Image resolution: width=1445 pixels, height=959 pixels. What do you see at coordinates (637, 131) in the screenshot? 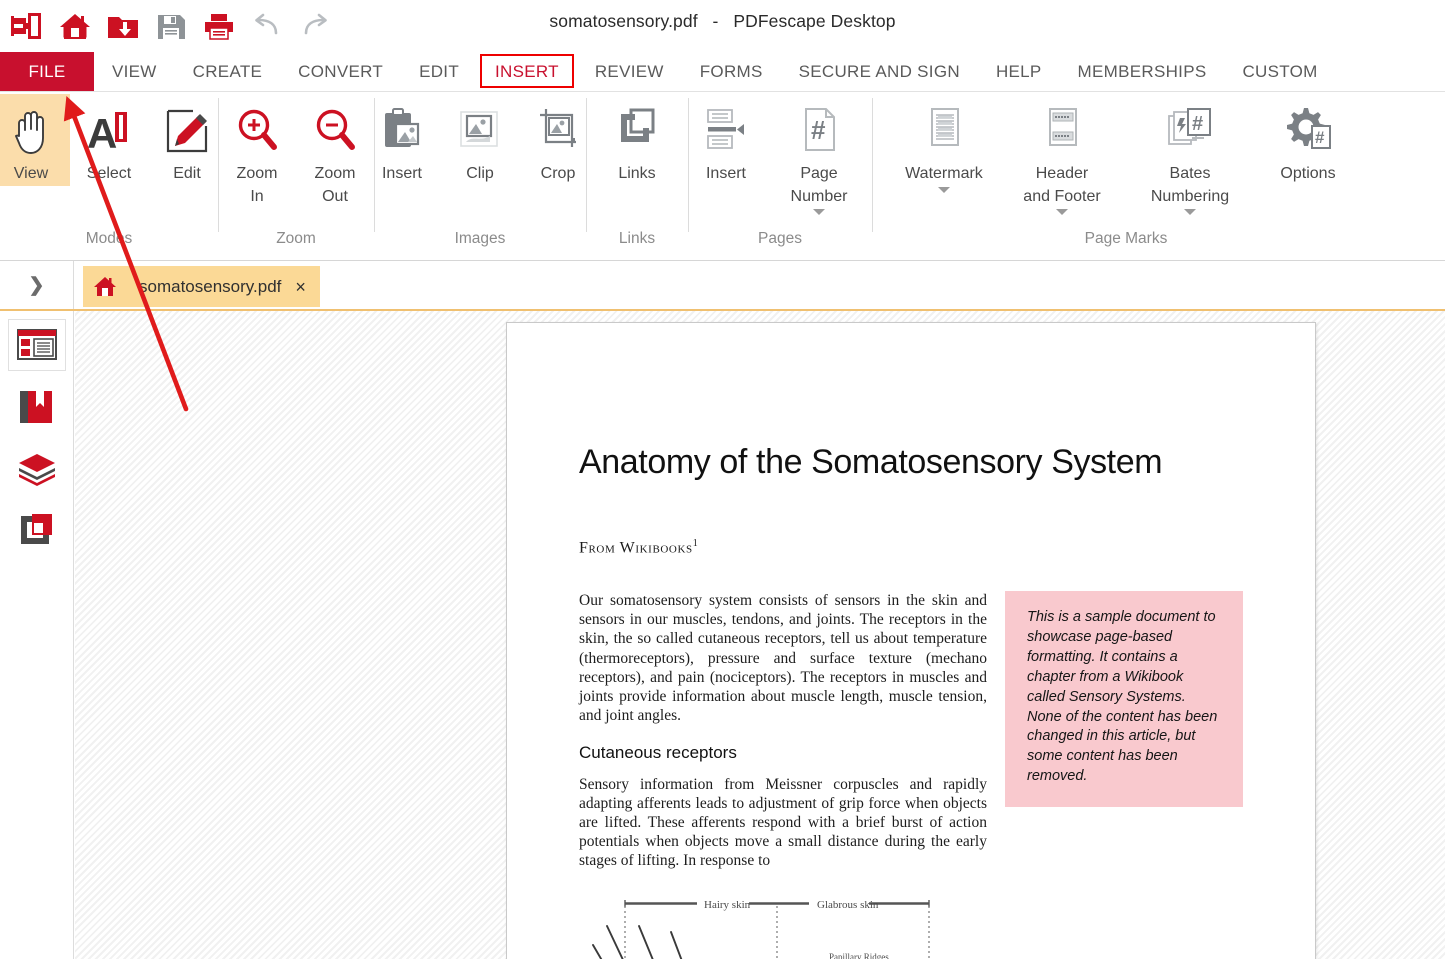
I see `links-icon` at bounding box center [637, 131].